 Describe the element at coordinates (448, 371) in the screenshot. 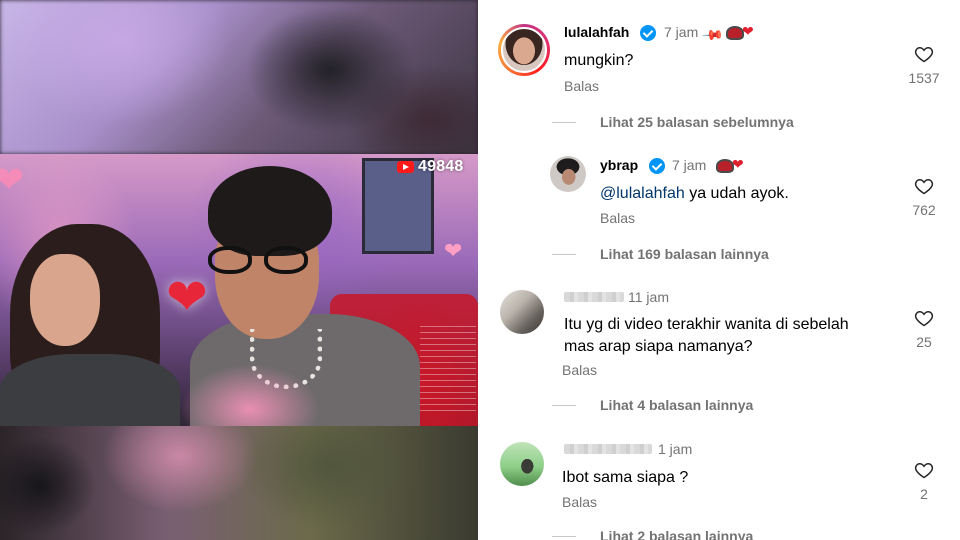

I see `stream-chat-overlay` at that location.